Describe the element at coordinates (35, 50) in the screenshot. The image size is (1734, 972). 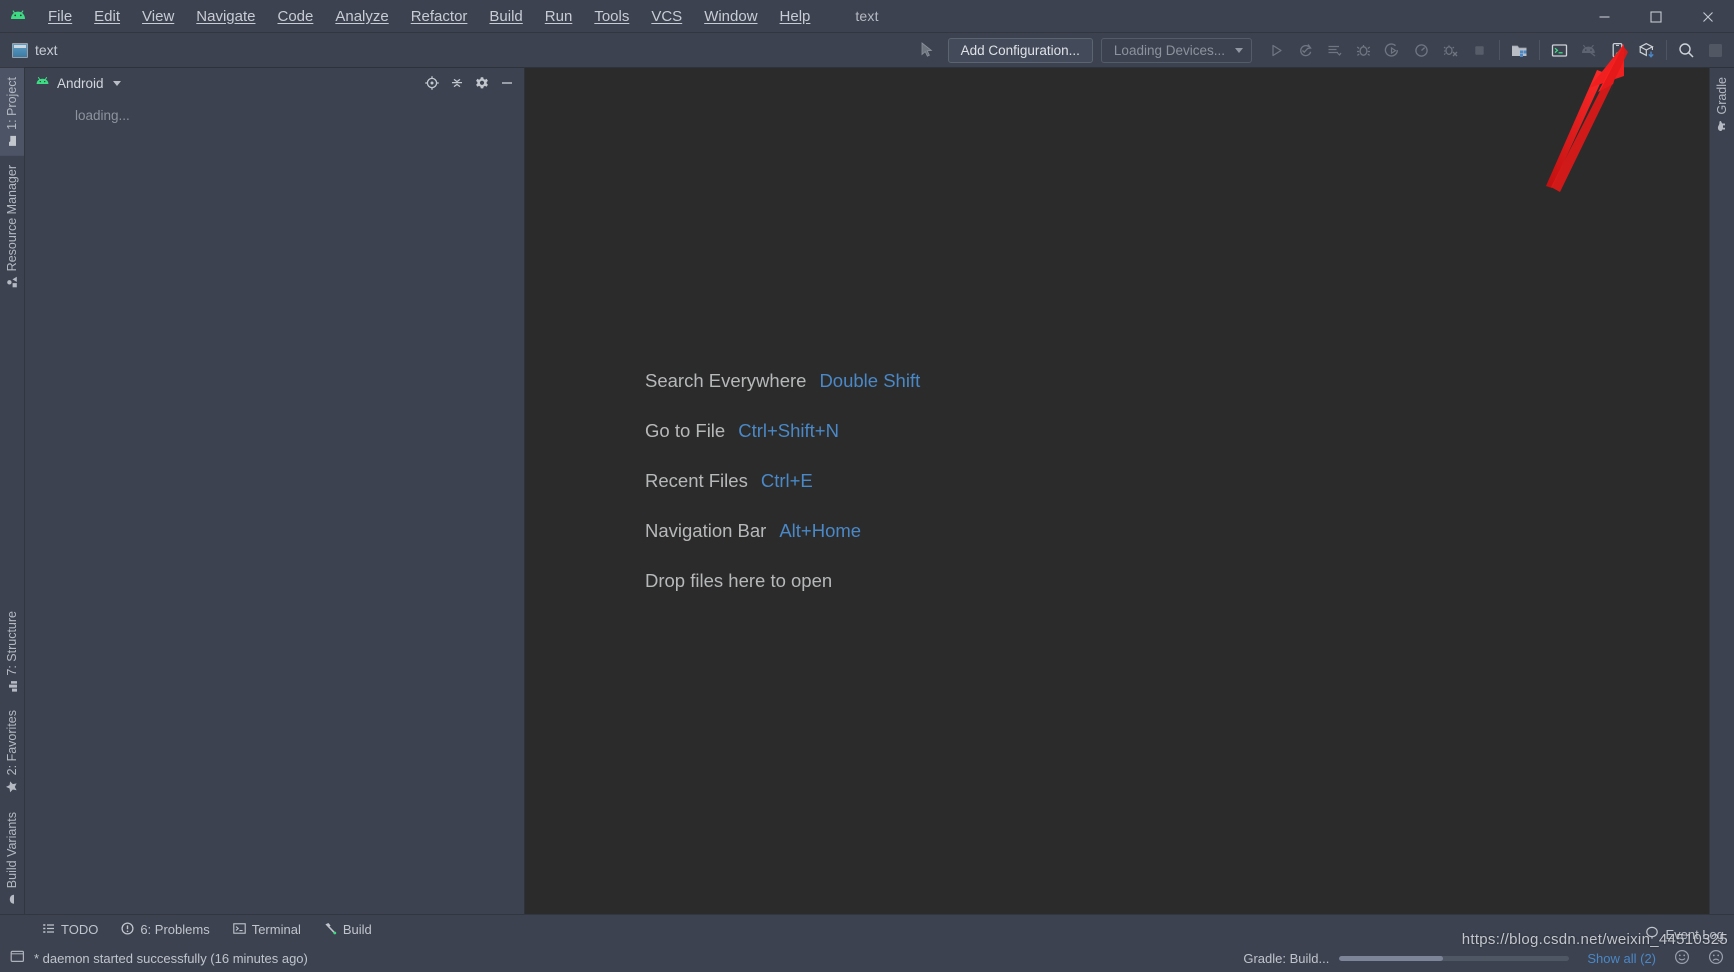
I see `breadcrumb: text` at that location.